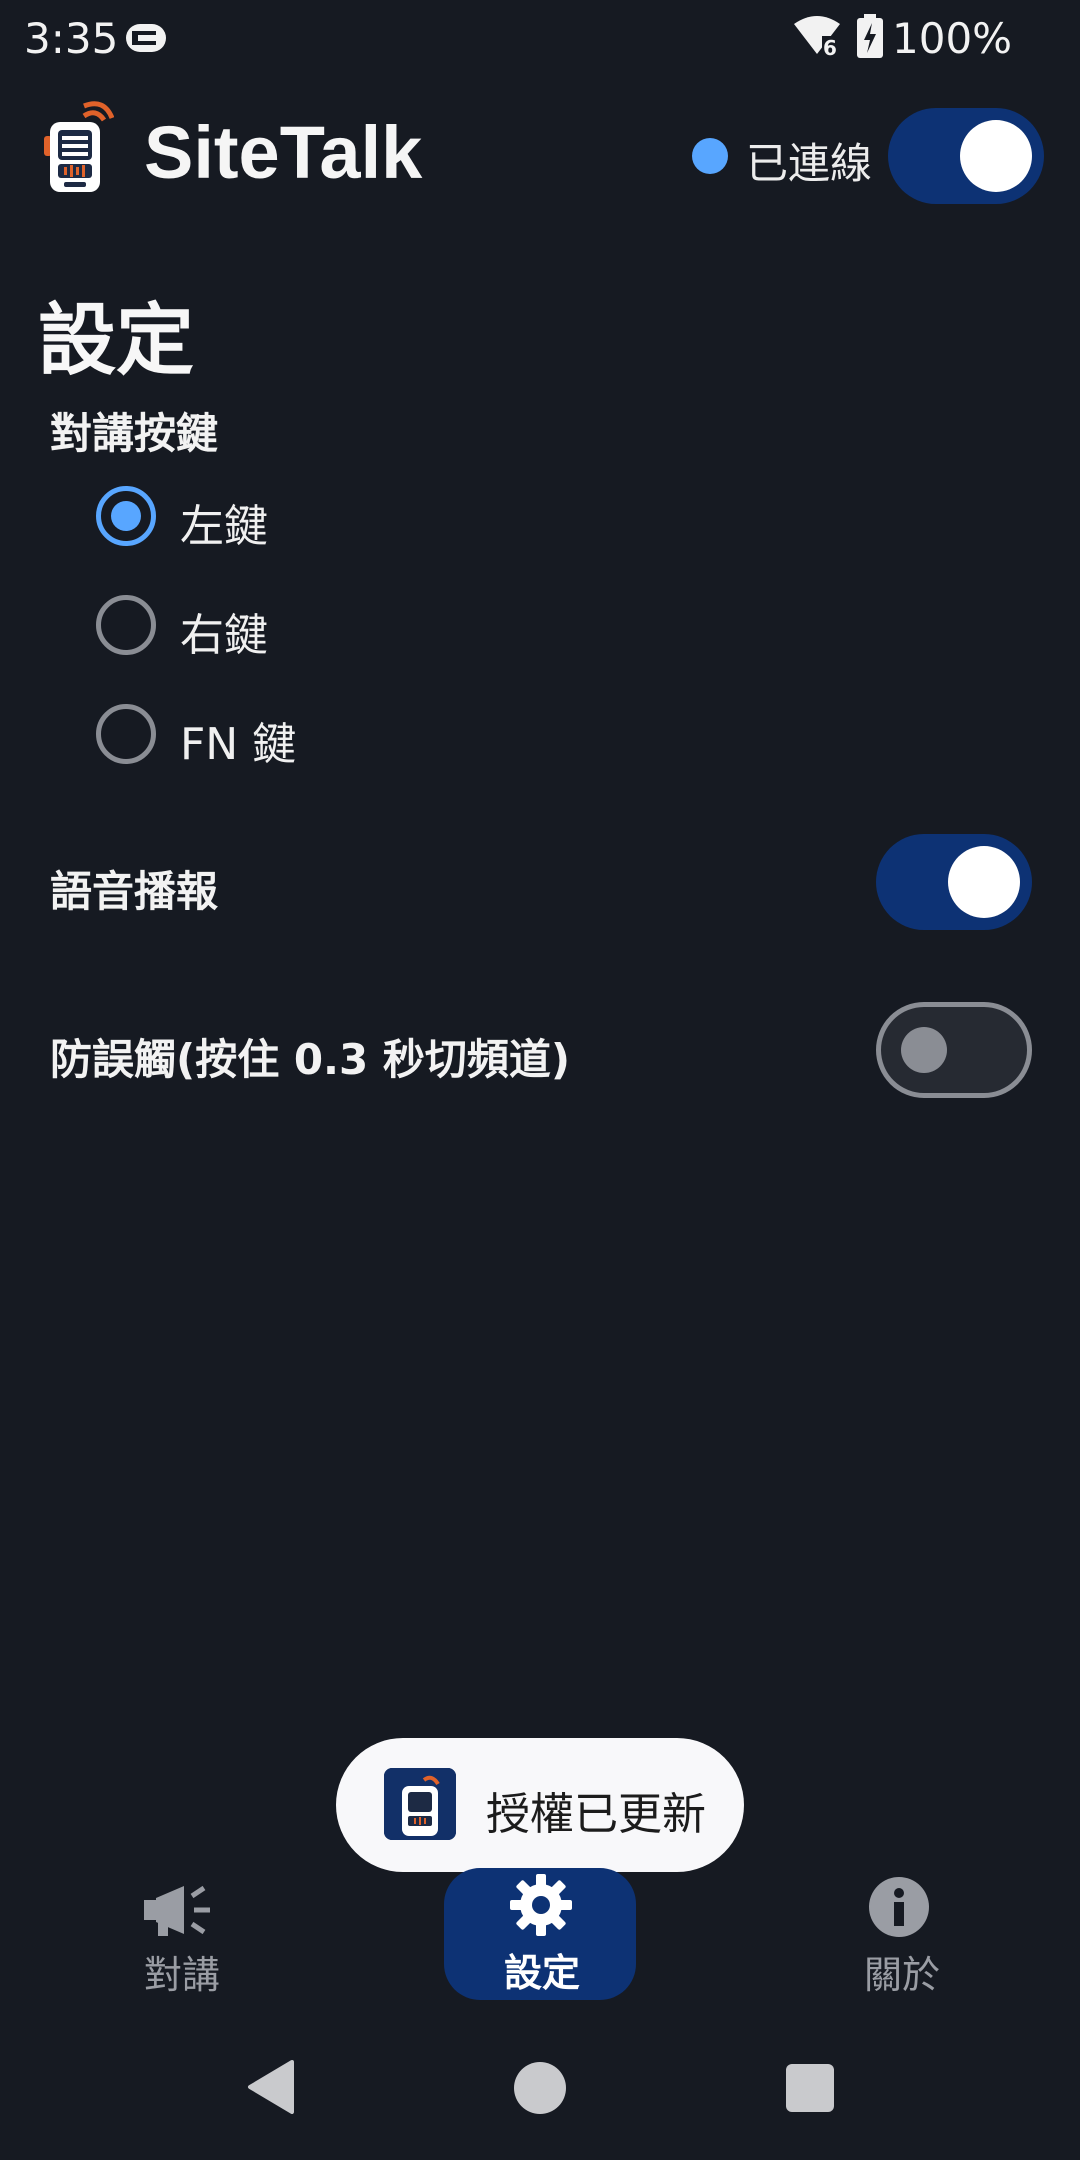  I want to click on wifi-icon: 6, so click(818, 37).